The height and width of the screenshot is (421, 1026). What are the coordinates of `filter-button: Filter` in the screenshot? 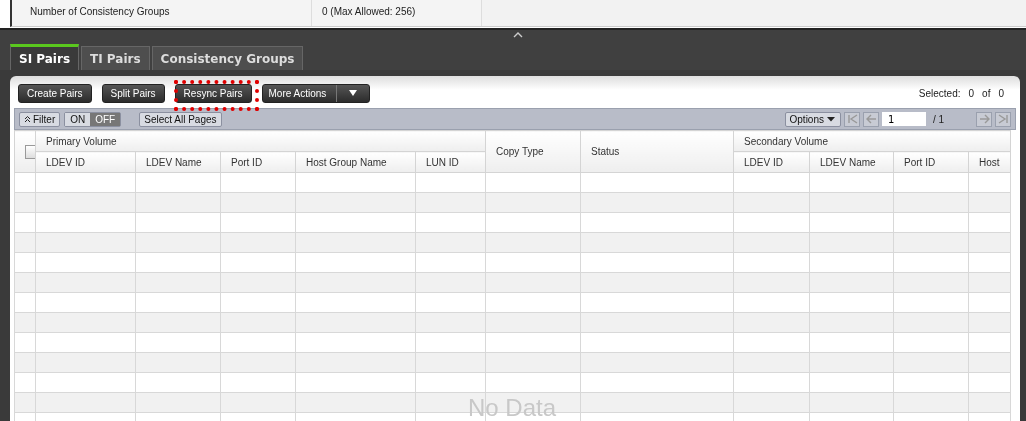 It's located at (40, 119).